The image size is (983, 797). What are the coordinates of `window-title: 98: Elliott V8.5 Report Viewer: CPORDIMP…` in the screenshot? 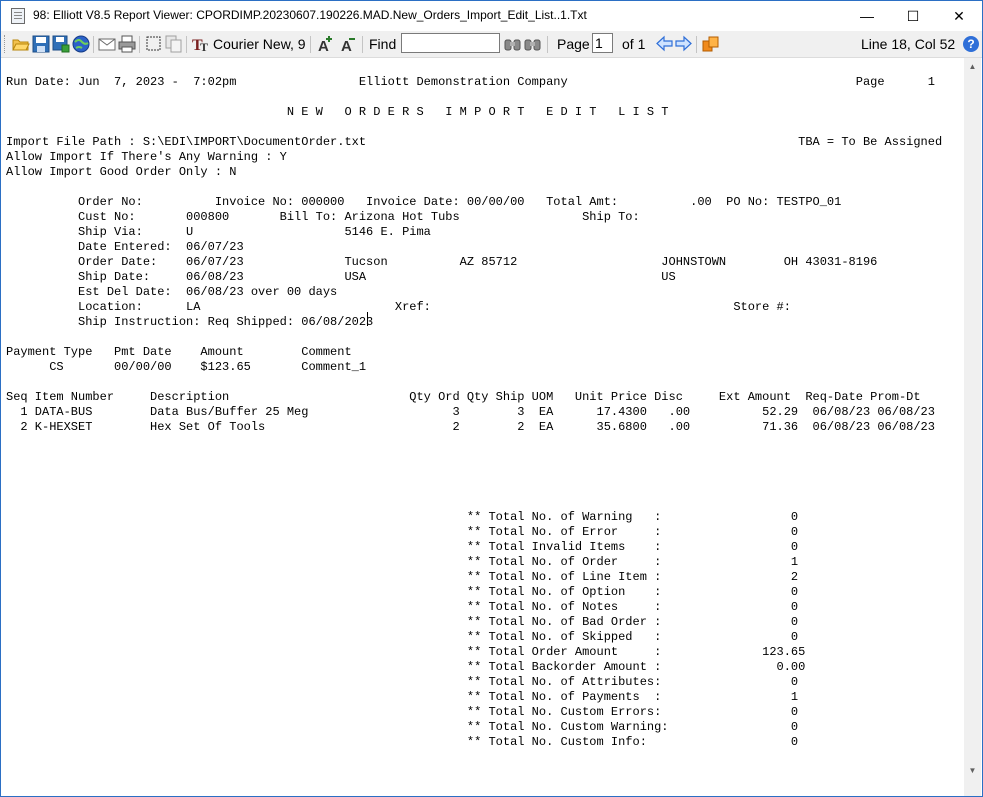 It's located at (310, 15).